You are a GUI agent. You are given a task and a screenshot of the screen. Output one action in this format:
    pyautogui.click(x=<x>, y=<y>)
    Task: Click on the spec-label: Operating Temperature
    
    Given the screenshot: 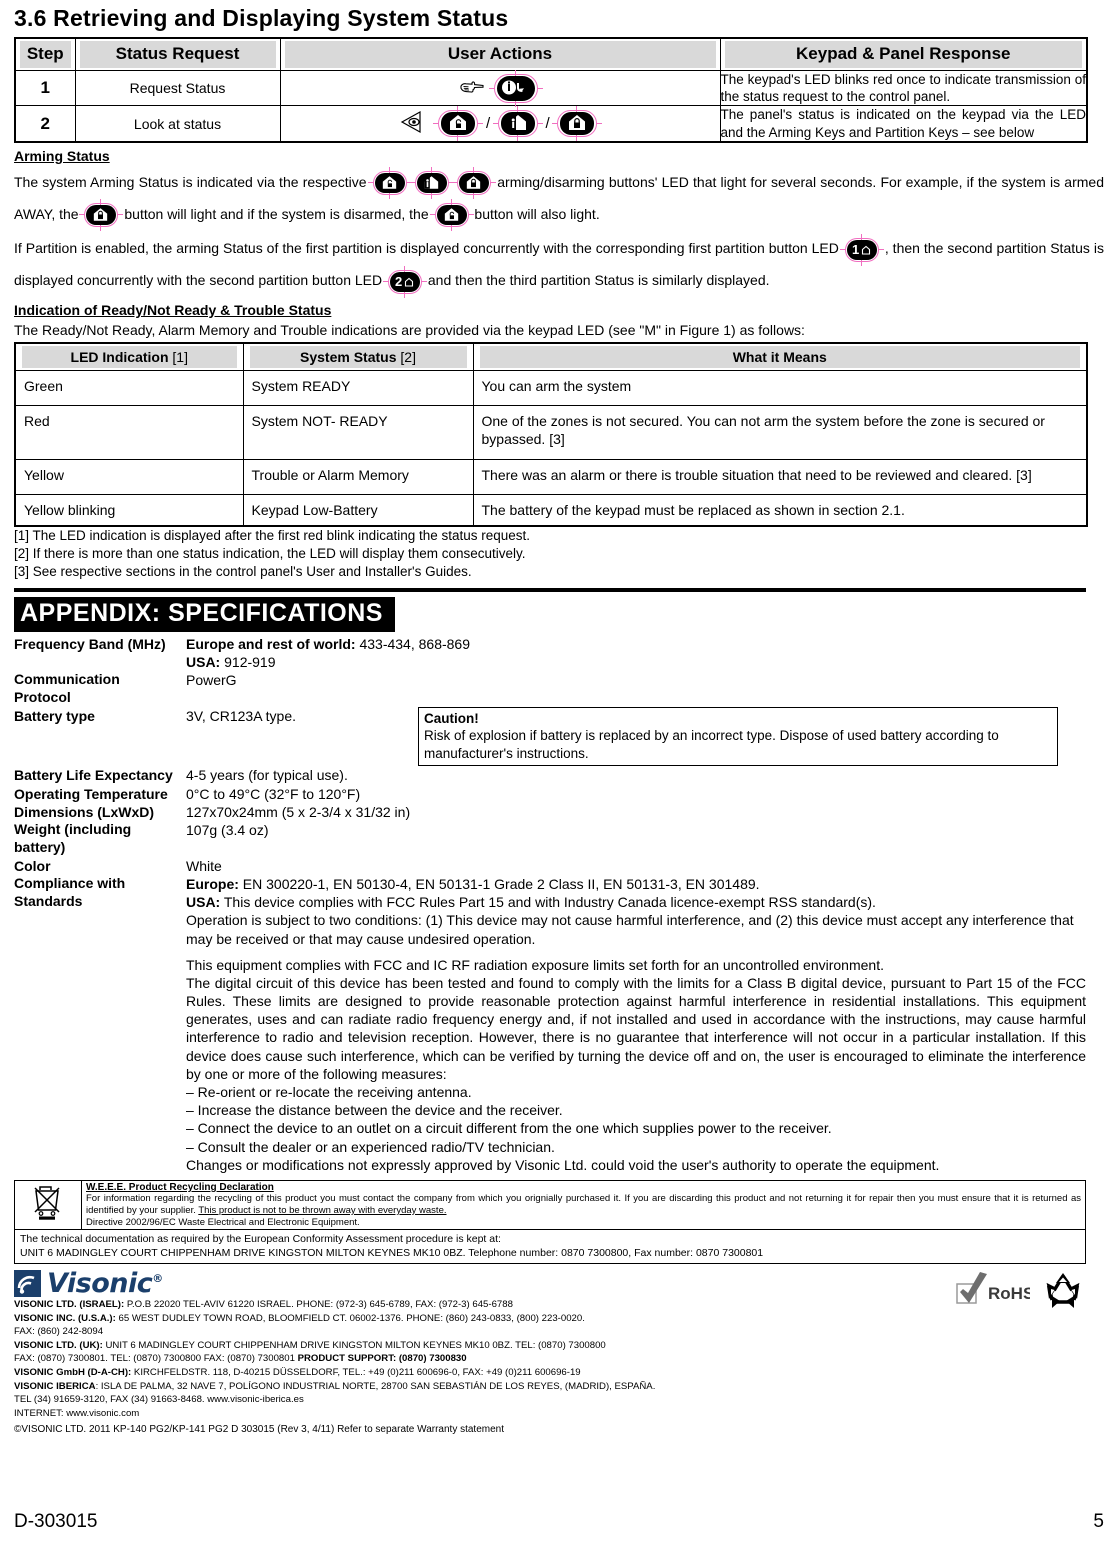 What is the action you would take?
    pyautogui.click(x=91, y=793)
    